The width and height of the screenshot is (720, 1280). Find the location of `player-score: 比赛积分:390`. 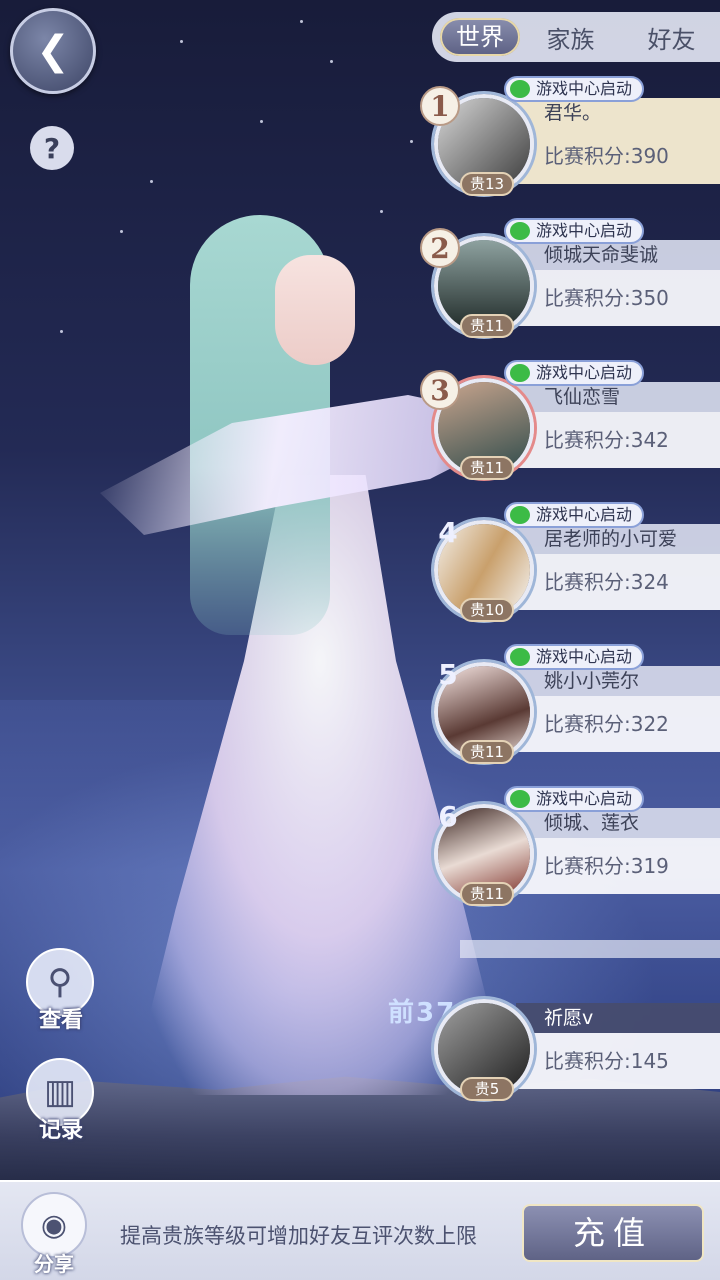

player-score: 比赛积分:390 is located at coordinates (618, 156).